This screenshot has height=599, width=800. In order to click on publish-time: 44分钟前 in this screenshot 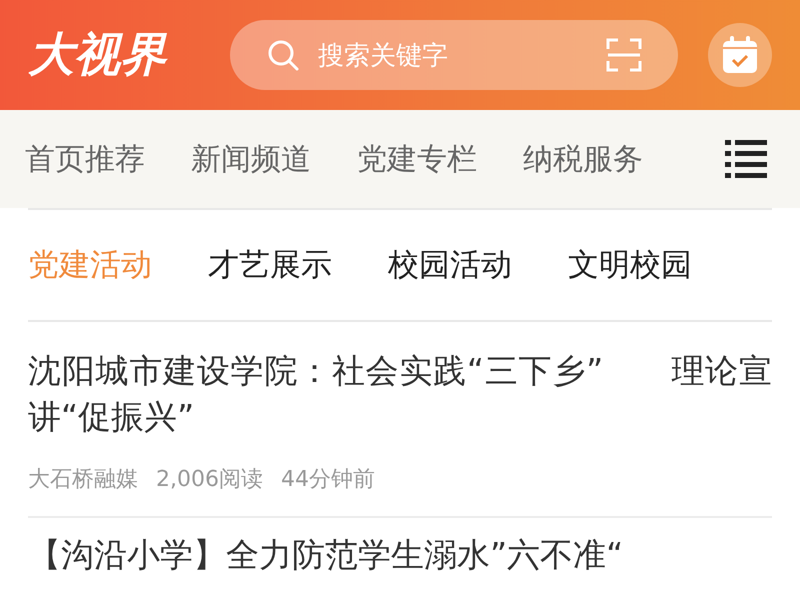, I will do `click(327, 480)`.